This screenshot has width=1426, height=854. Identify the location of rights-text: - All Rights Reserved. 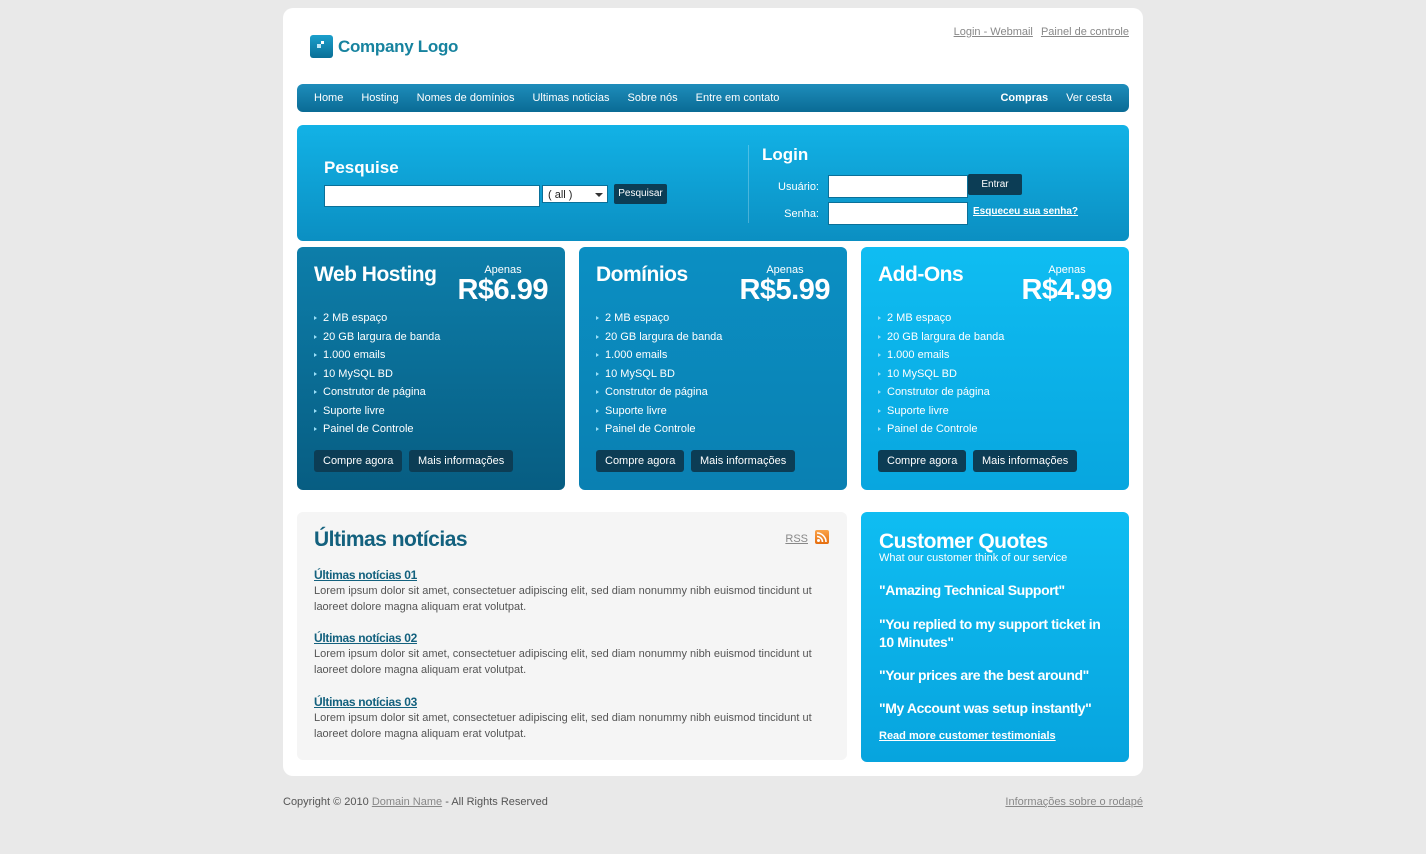
(496, 802).